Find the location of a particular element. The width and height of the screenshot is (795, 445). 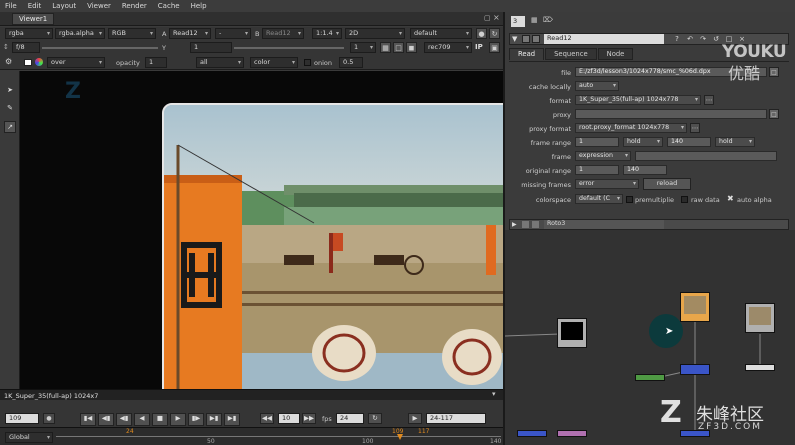

menu-render: Render is located at coordinates (134, 6).